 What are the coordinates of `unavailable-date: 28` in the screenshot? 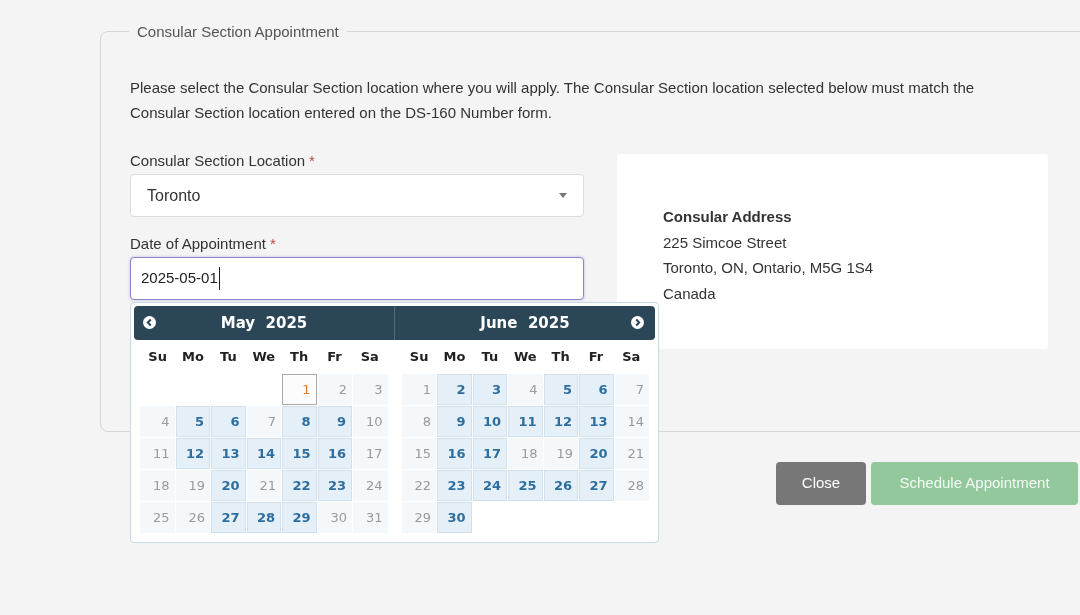 It's located at (631, 485).